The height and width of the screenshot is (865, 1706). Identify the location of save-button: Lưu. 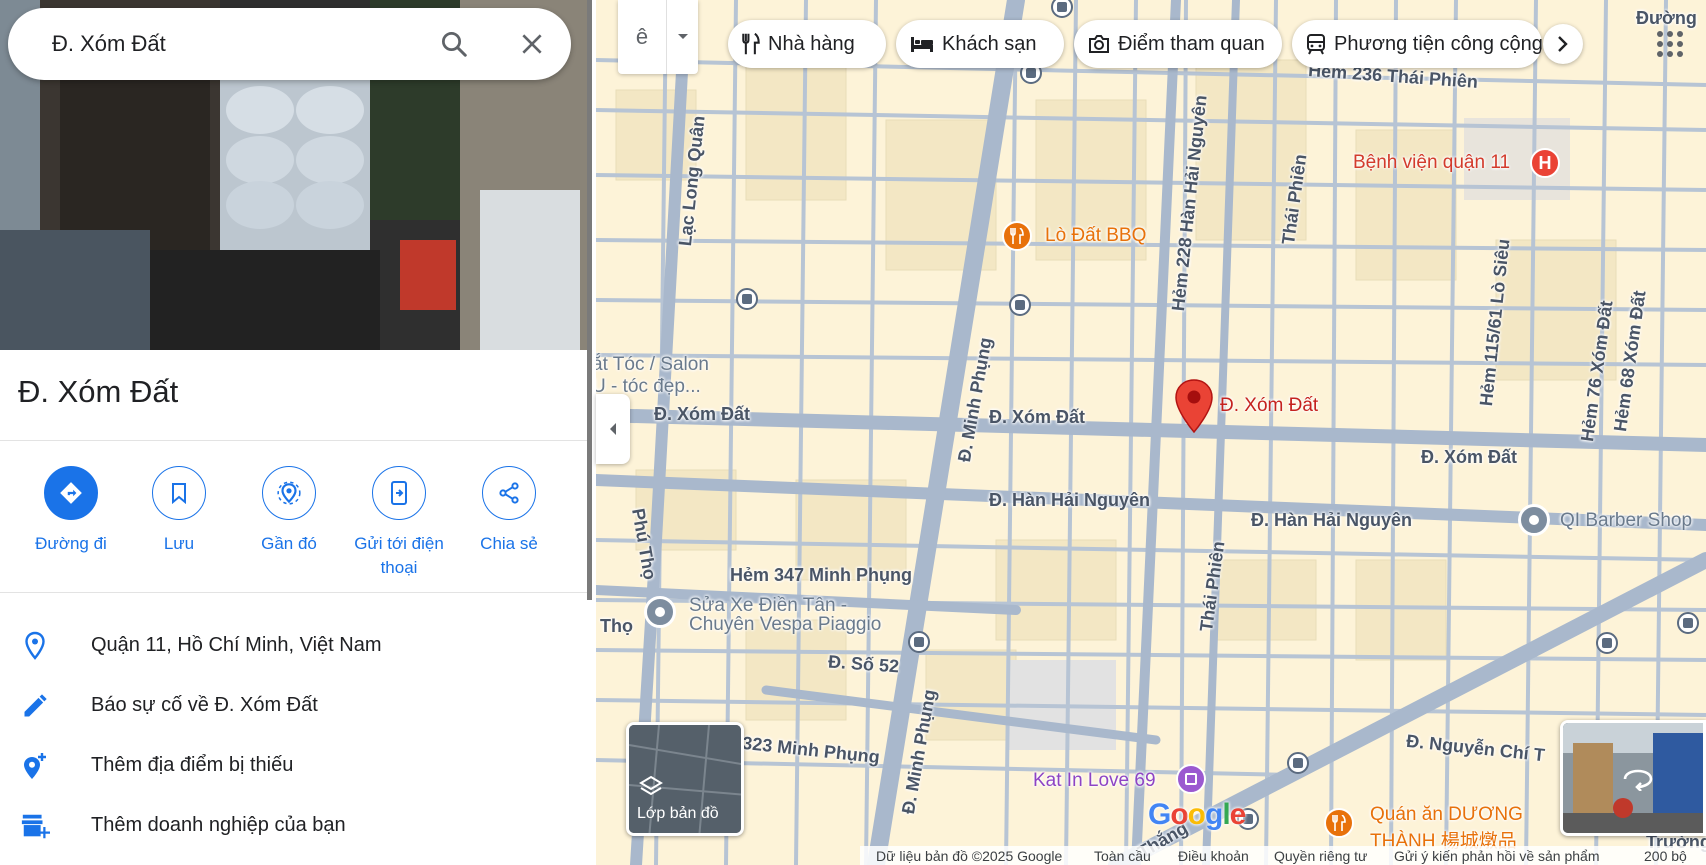
(179, 509).